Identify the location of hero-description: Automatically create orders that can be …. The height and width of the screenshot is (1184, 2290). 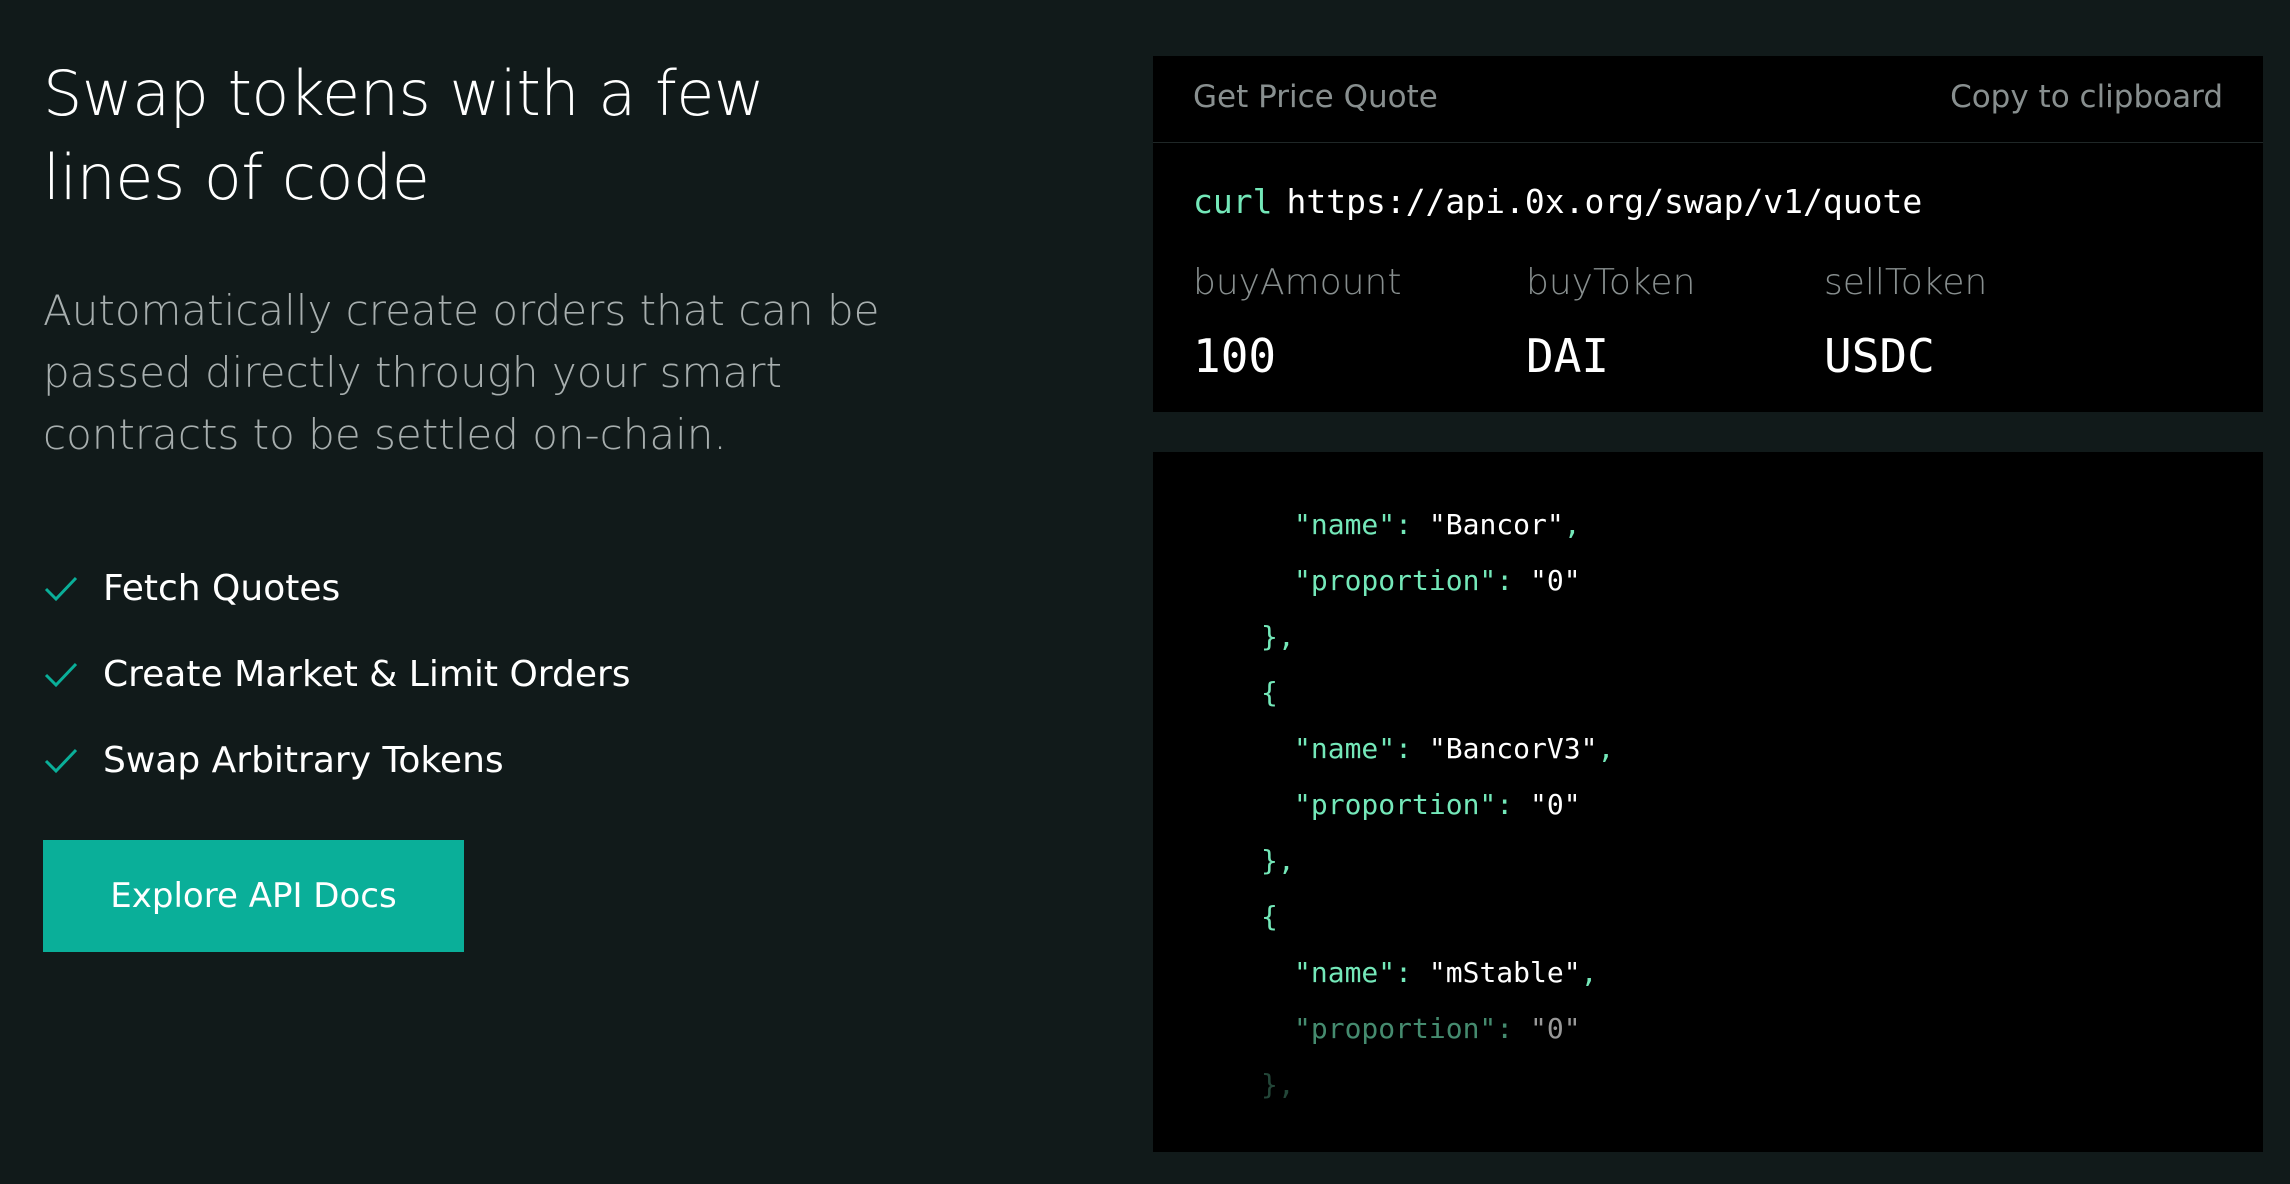
(461, 372).